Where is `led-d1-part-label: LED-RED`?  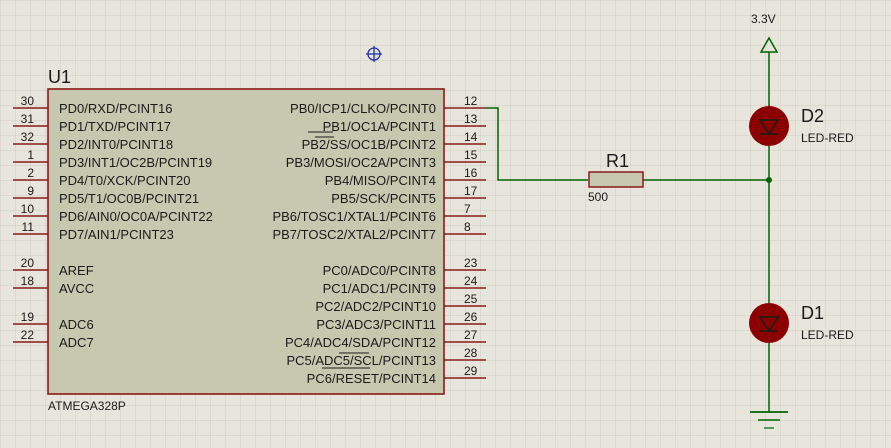 led-d1-part-label: LED-RED is located at coordinates (827, 335).